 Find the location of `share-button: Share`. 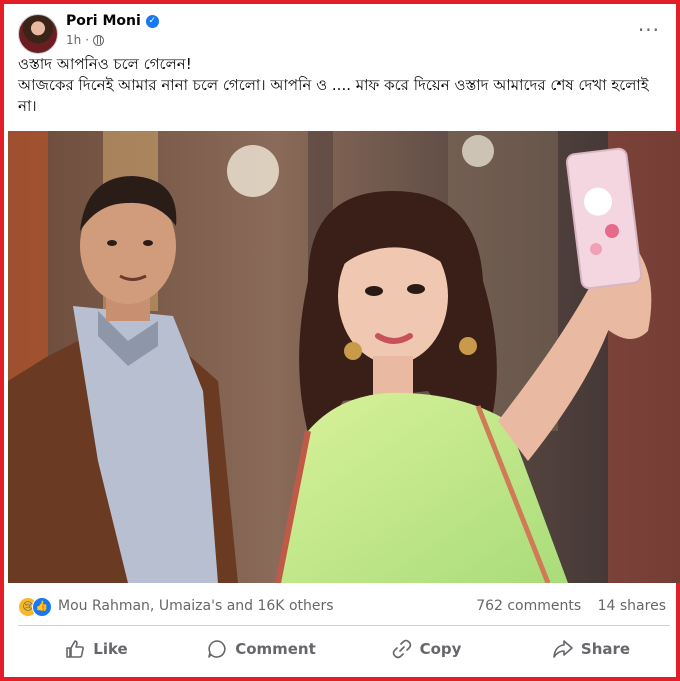

share-button: Share is located at coordinates (591, 649).